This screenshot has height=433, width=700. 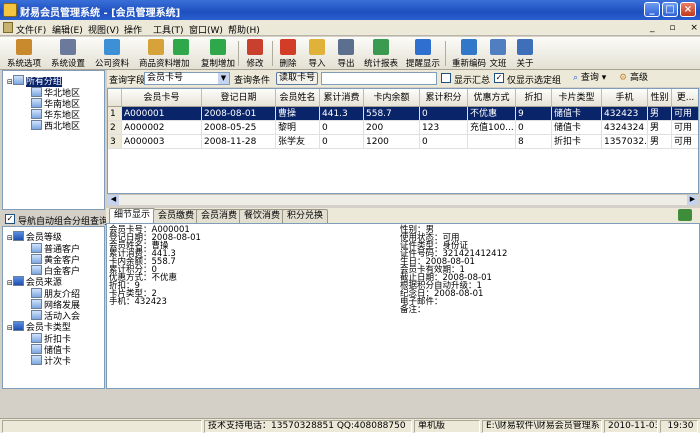 I want to click on delete-button: 删除, so click(x=288, y=53).